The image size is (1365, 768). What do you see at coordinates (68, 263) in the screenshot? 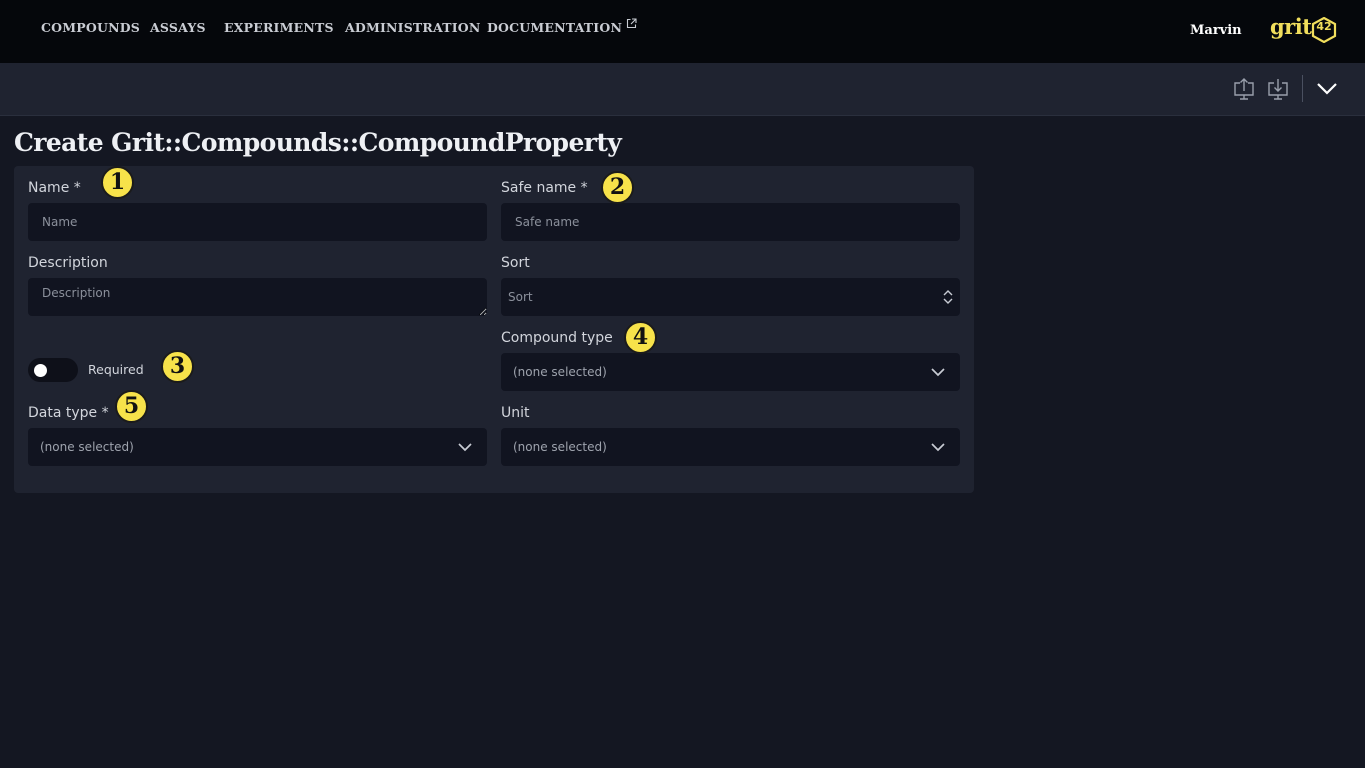
I see `description-label: Description` at bounding box center [68, 263].